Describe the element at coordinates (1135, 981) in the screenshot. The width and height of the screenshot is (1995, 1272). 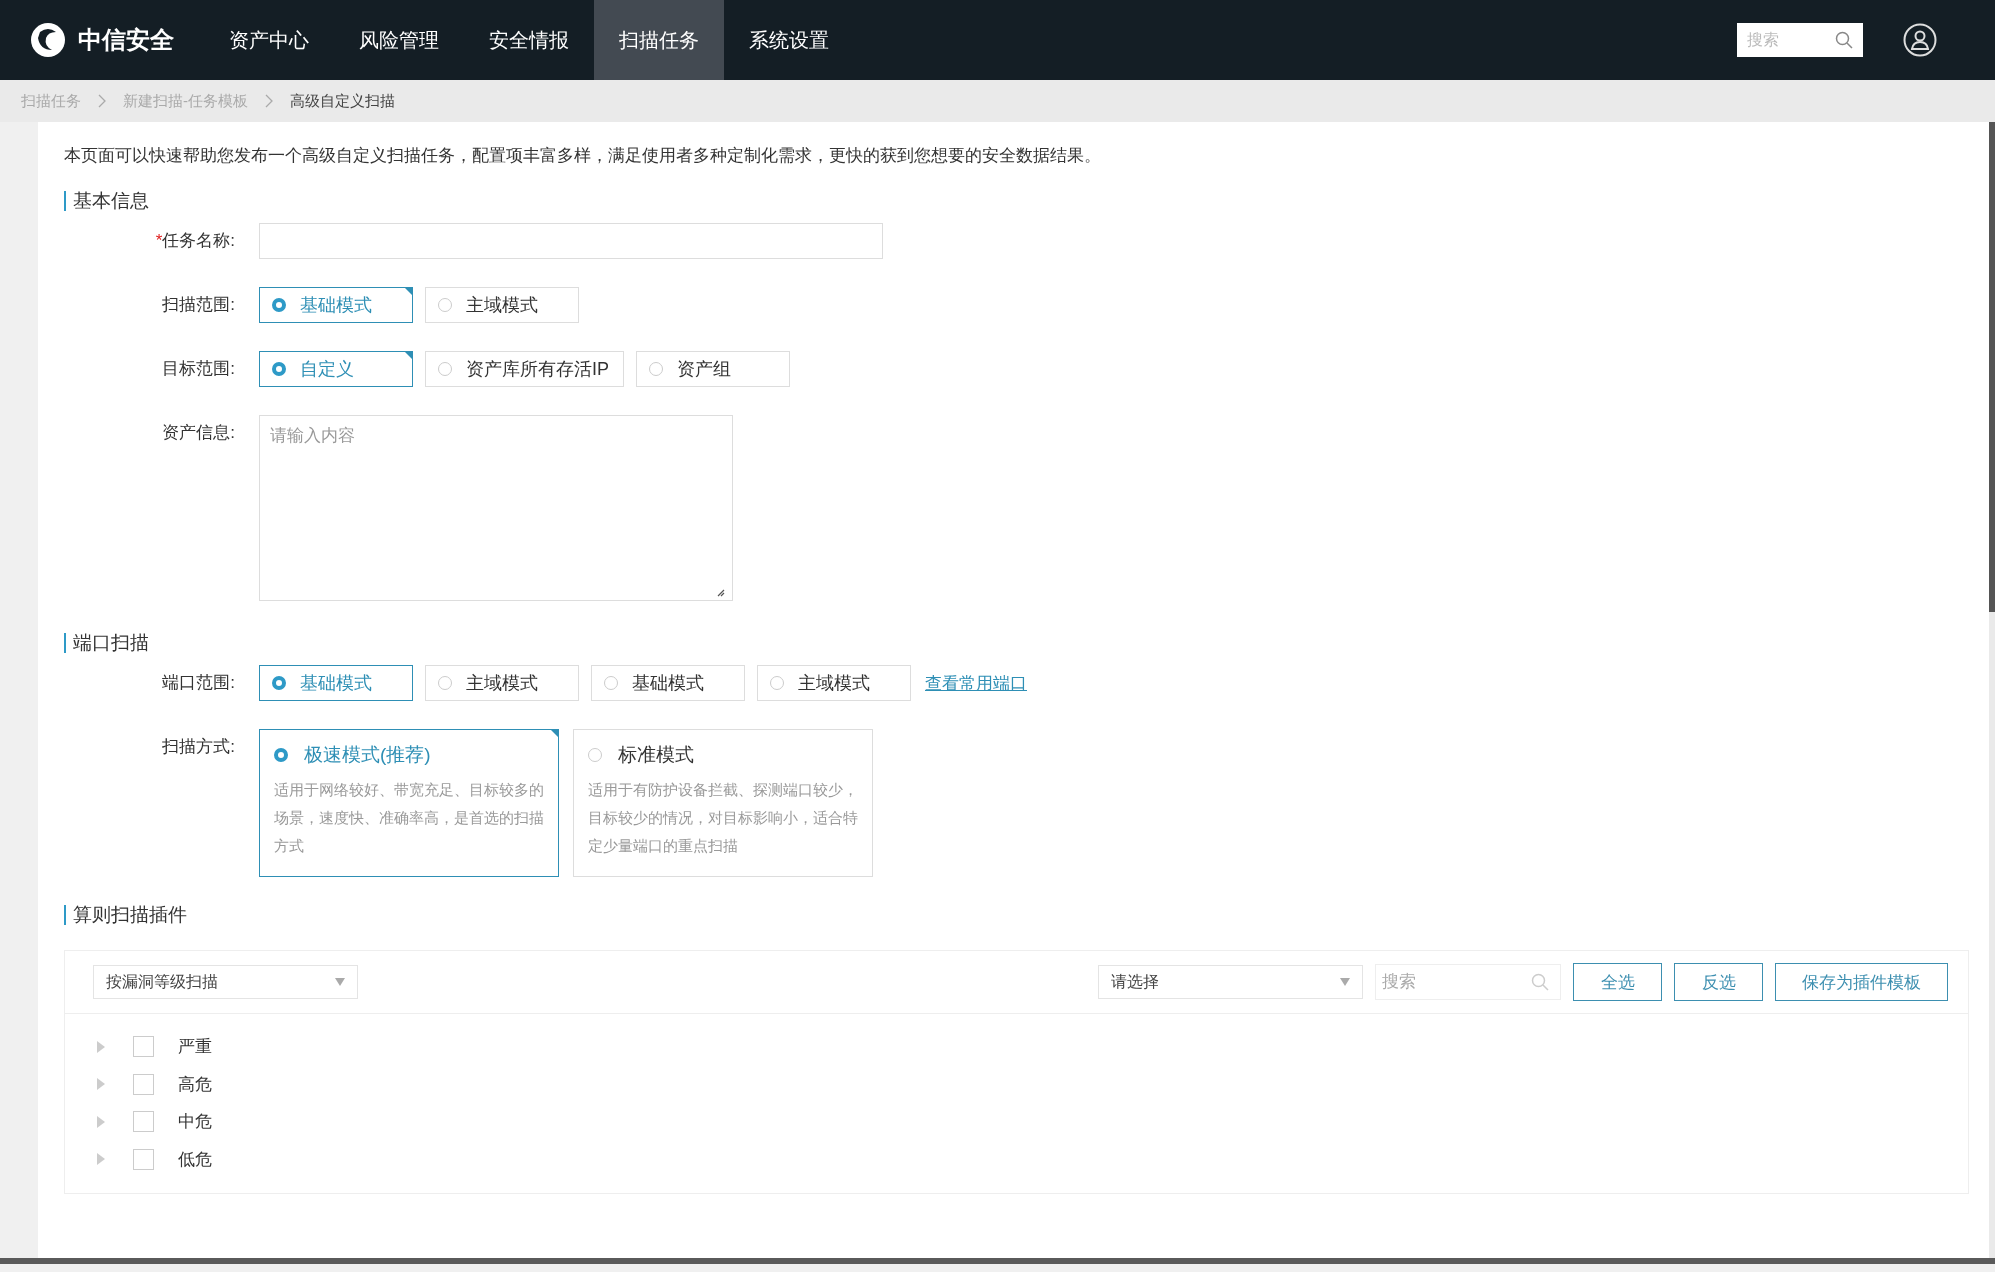
I see `dropdown-value: 请选择` at that location.